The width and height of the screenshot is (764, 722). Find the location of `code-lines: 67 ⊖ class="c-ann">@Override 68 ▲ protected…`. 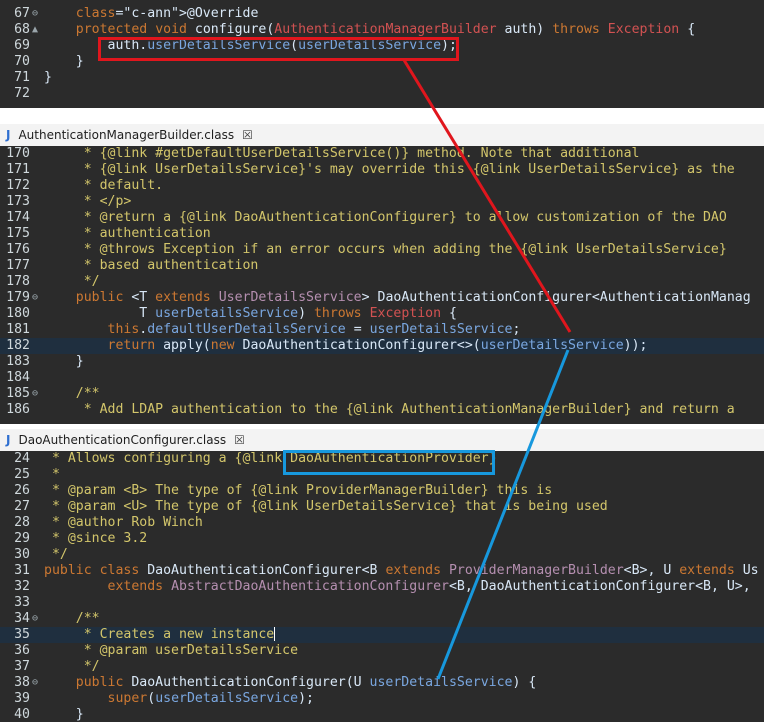

code-lines: 67 ⊖ class="c-ann">@Override 68 ▲ protected… is located at coordinates (382, 54).